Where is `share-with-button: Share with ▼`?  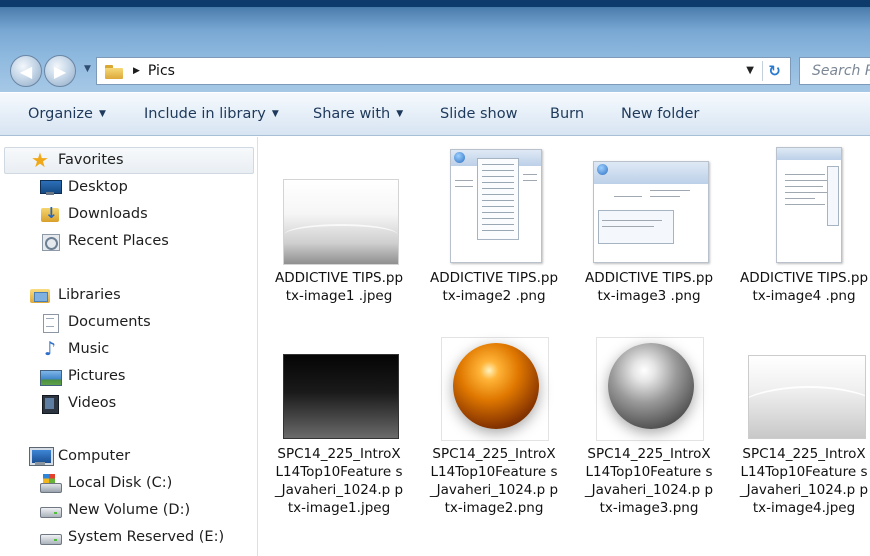 share-with-button: Share with ▼ is located at coordinates (358, 114).